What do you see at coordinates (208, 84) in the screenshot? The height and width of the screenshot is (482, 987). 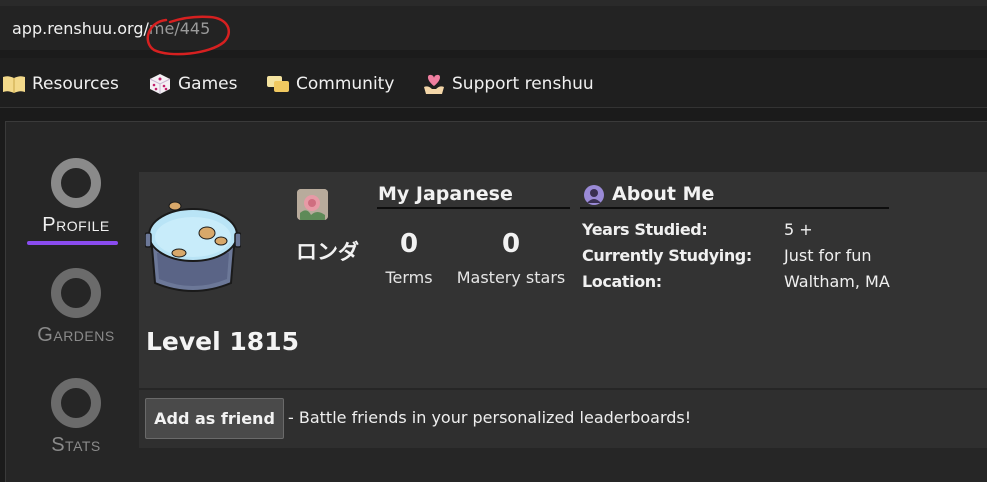 I see `nav-games-label: Games` at bounding box center [208, 84].